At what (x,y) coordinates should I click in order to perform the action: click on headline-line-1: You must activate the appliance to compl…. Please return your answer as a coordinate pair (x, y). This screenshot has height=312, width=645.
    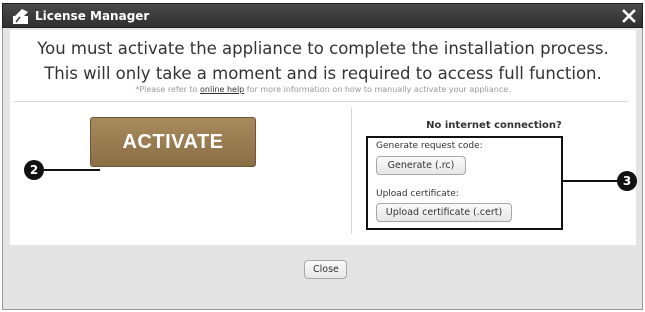
    Looking at the image, I should click on (323, 48).